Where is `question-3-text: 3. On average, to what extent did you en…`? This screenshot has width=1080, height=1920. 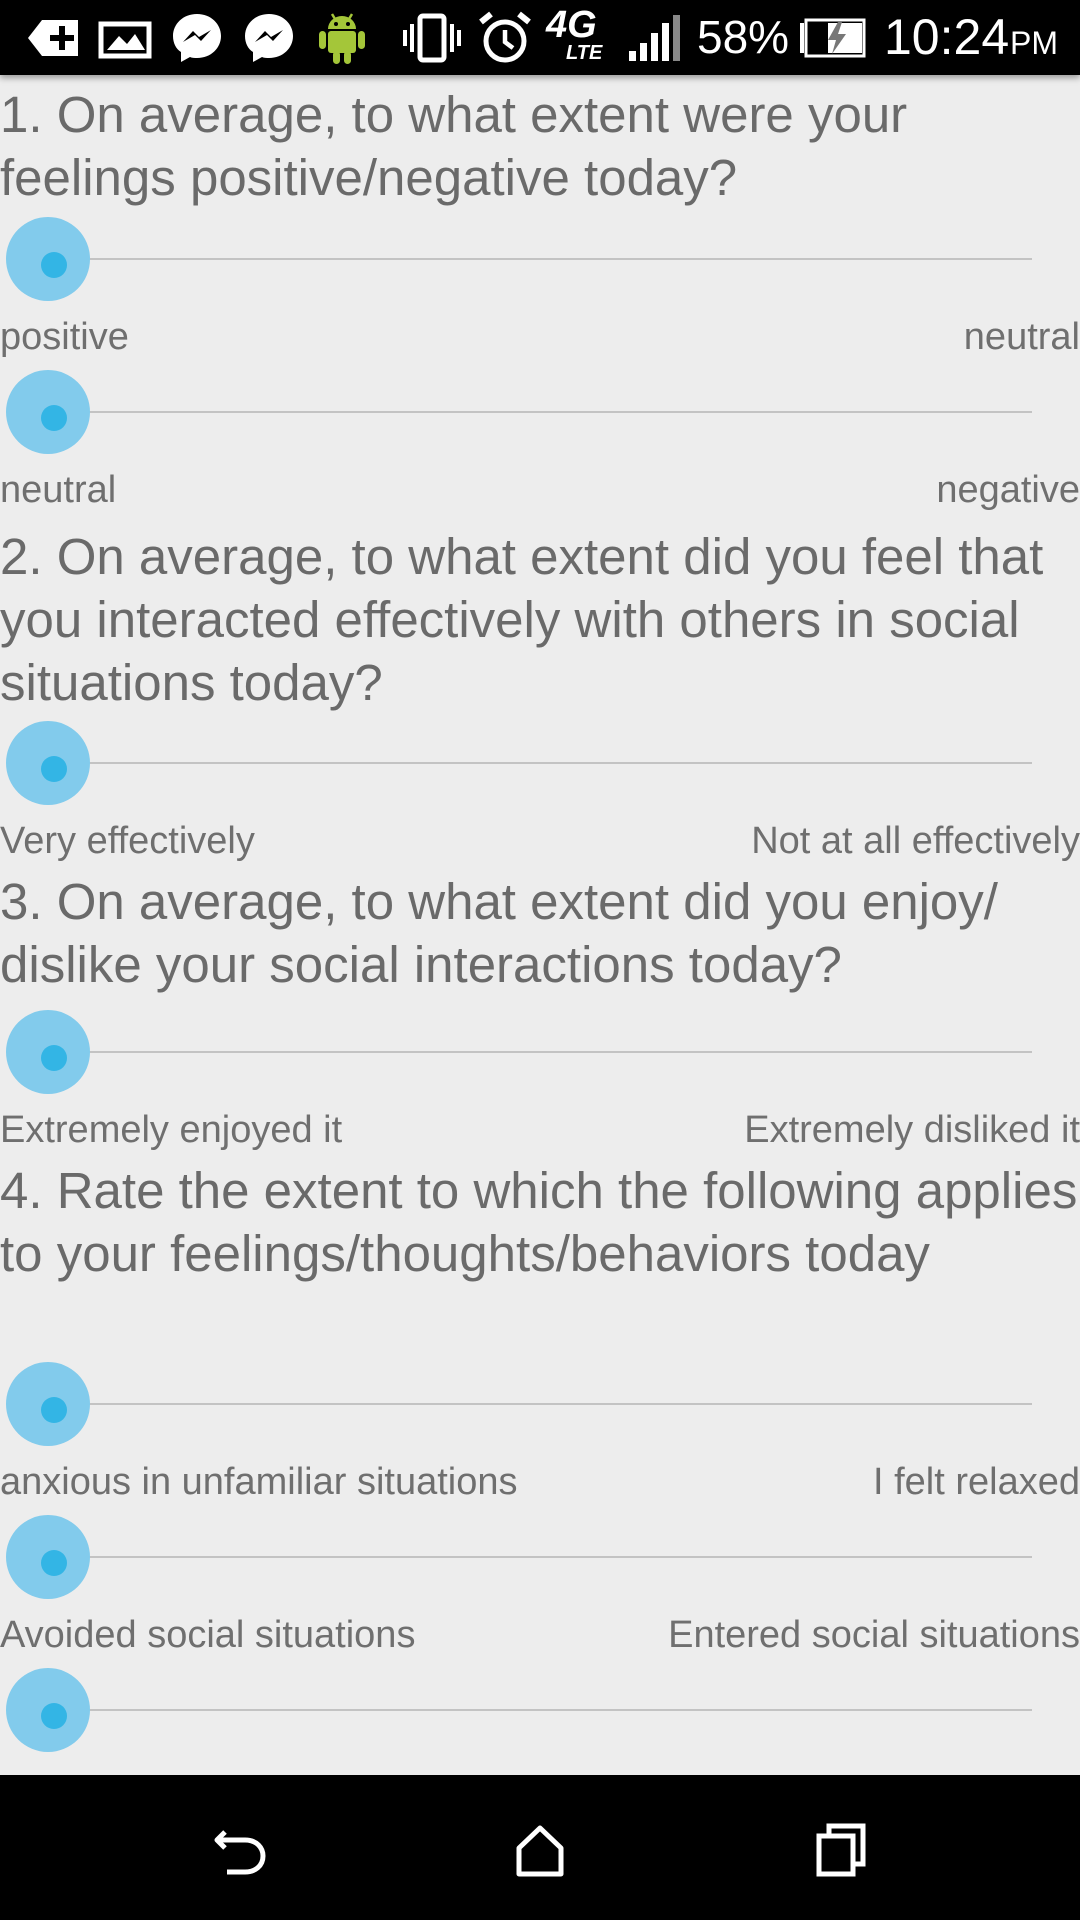
question-3-text: 3. On average, to what extent did you en… is located at coordinates (499, 933).